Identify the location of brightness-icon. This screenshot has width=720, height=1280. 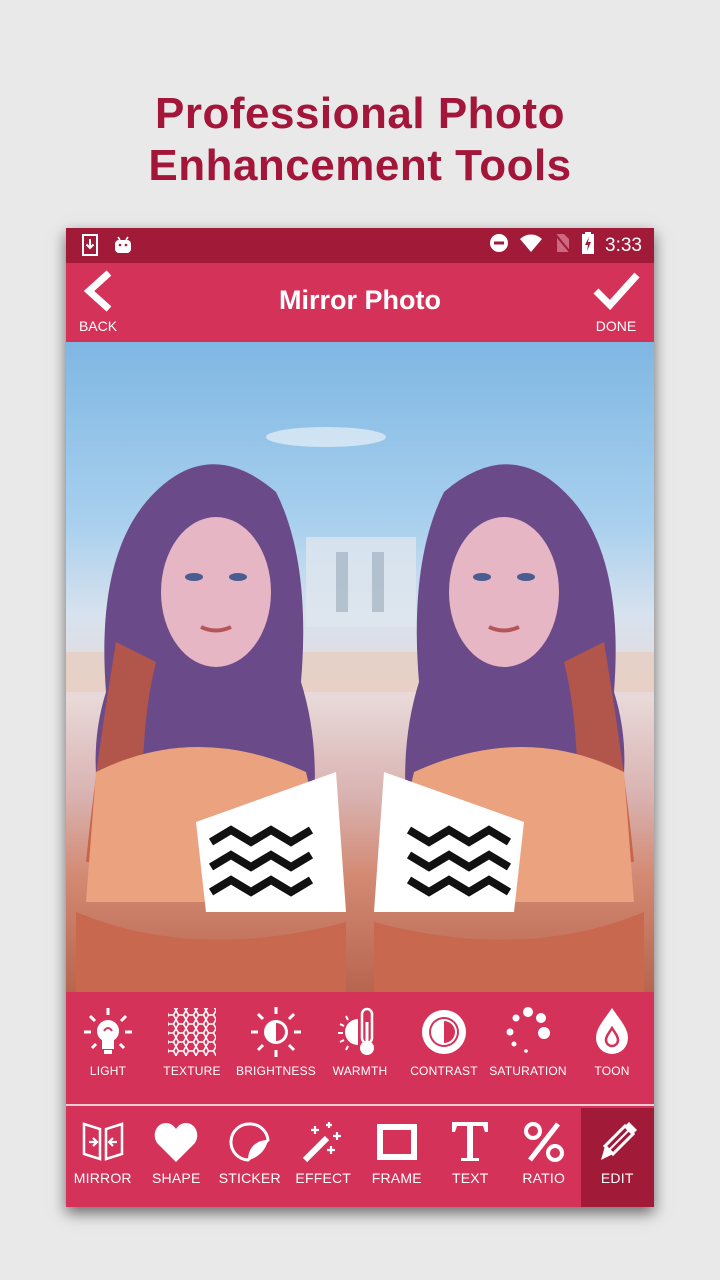
(276, 1032).